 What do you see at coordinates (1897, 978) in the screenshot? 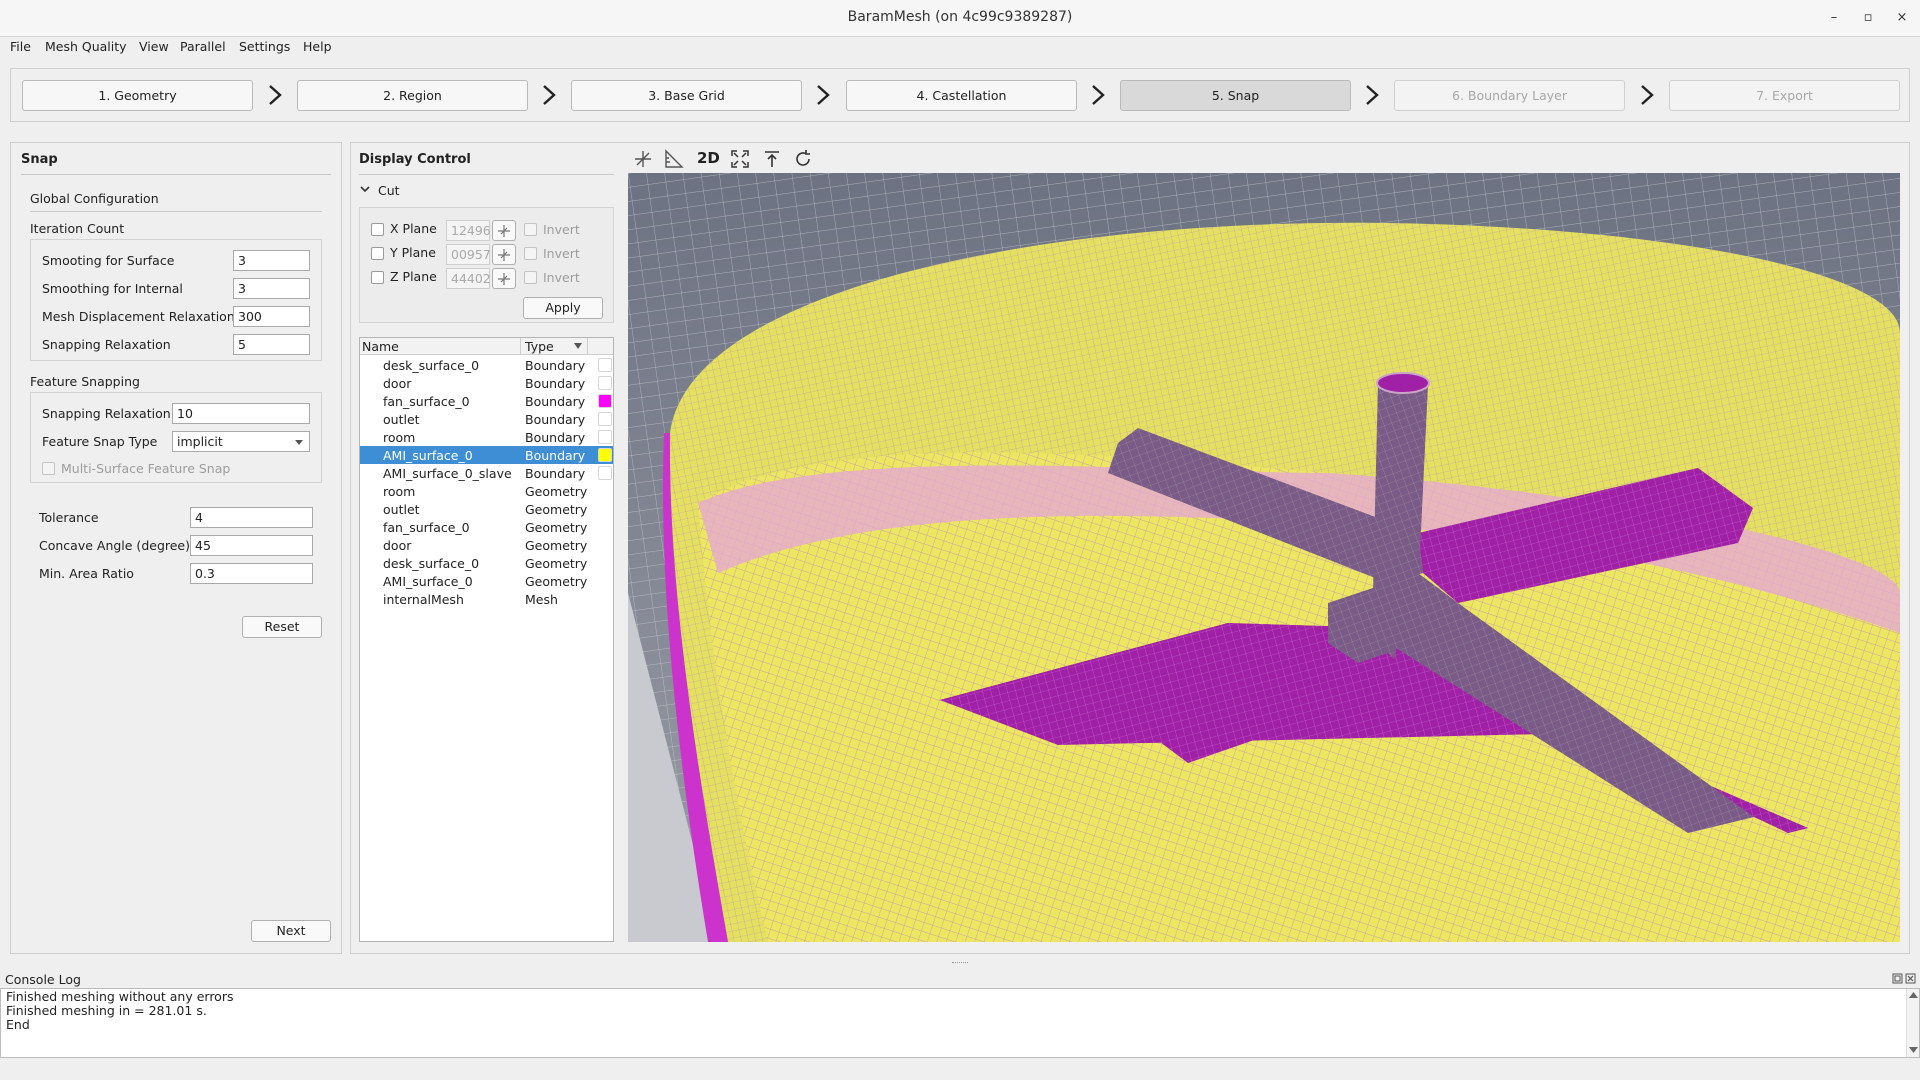
I see `float-icon` at bounding box center [1897, 978].